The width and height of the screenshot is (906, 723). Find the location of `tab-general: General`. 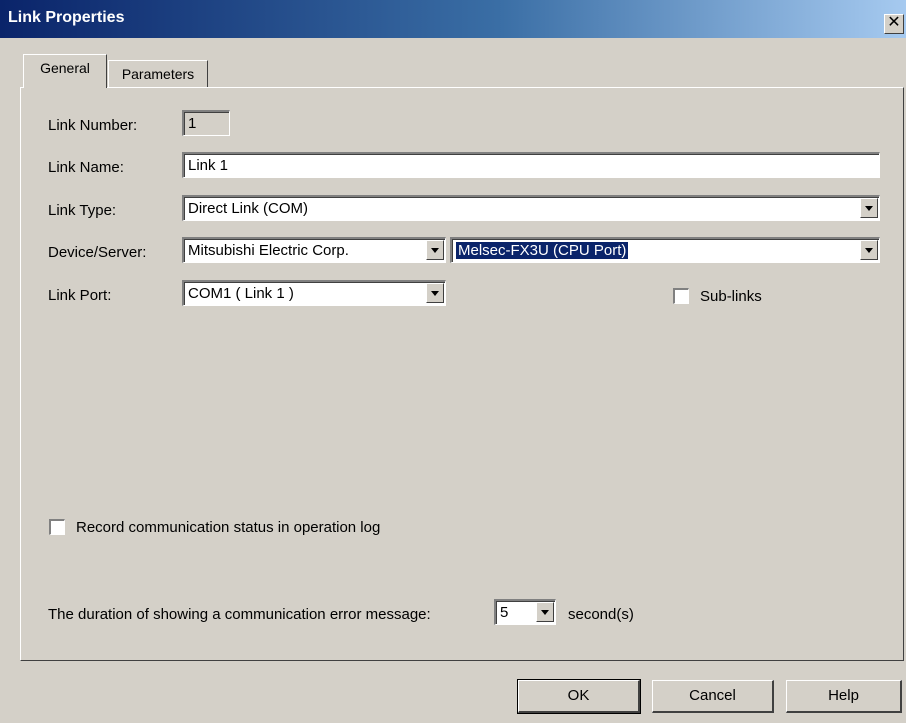

tab-general: General is located at coordinates (65, 71).